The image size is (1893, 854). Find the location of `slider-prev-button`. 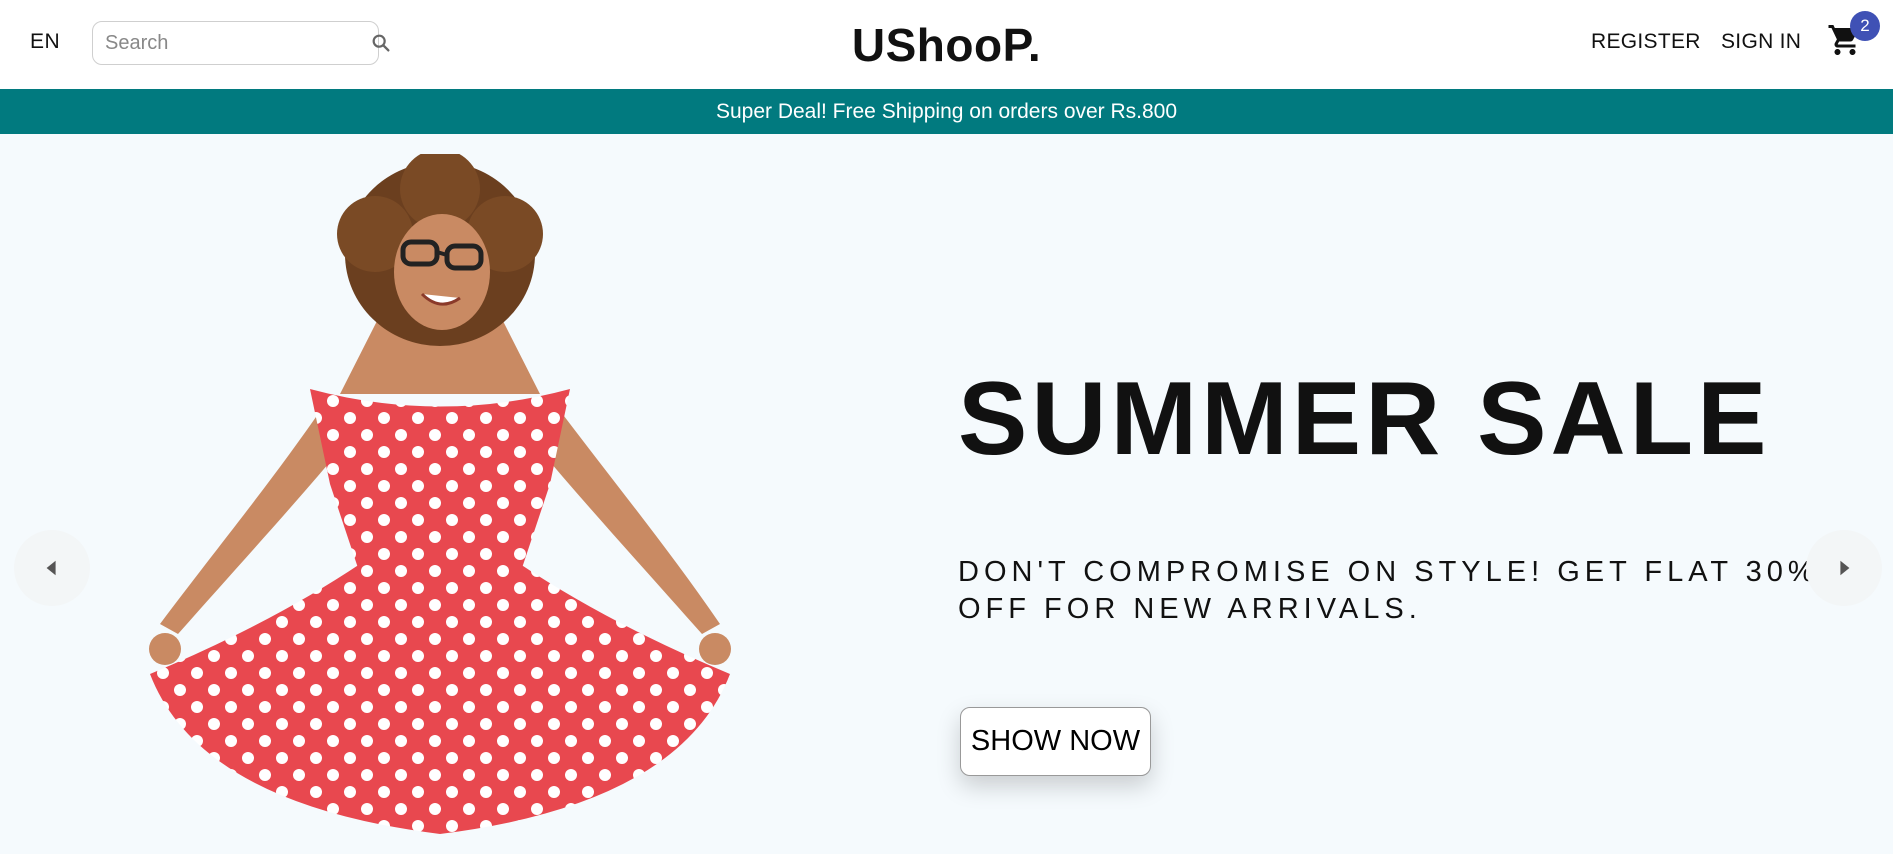

slider-prev-button is located at coordinates (52, 568).